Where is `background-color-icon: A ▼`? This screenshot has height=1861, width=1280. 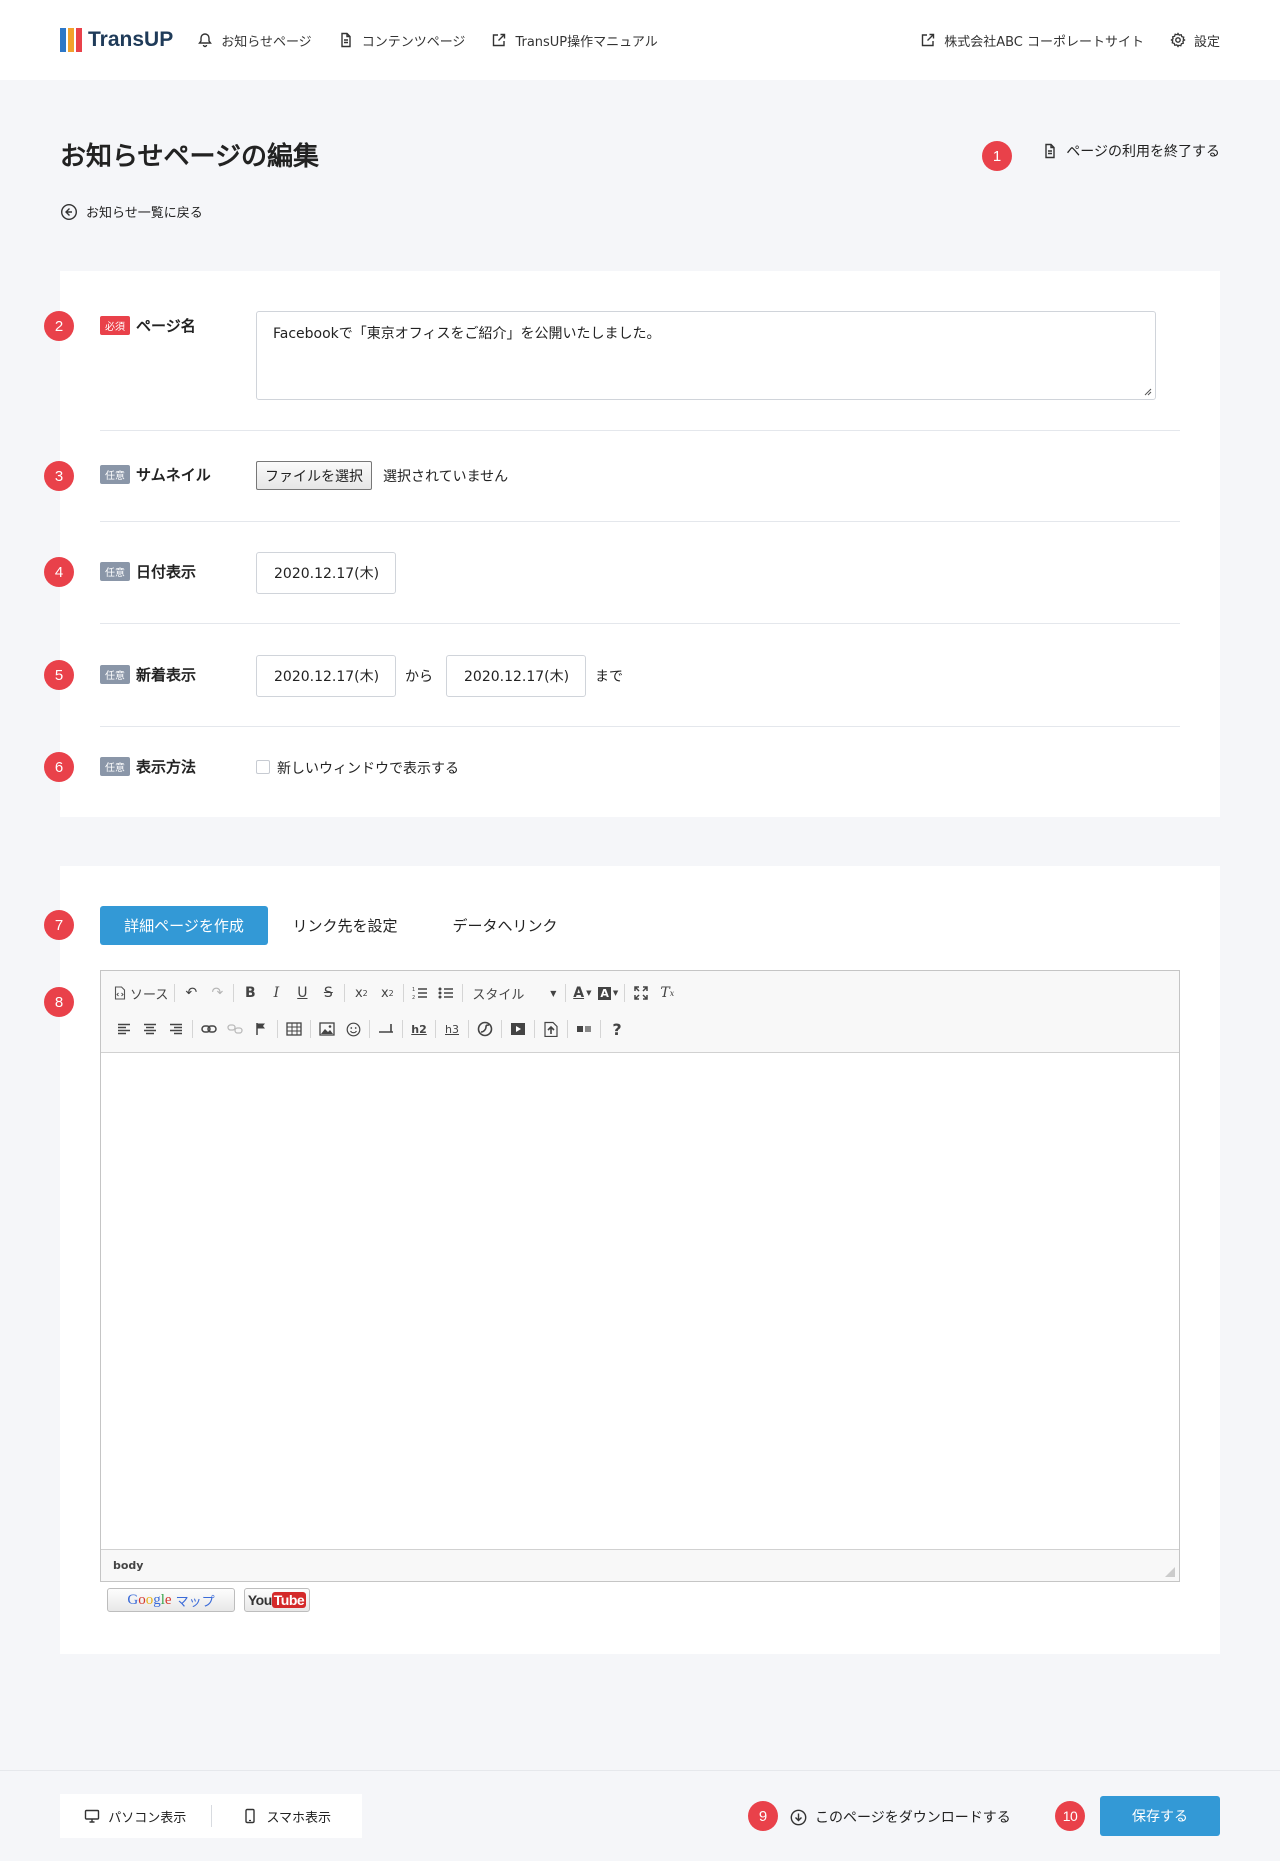
background-color-icon: A ▼ is located at coordinates (608, 993).